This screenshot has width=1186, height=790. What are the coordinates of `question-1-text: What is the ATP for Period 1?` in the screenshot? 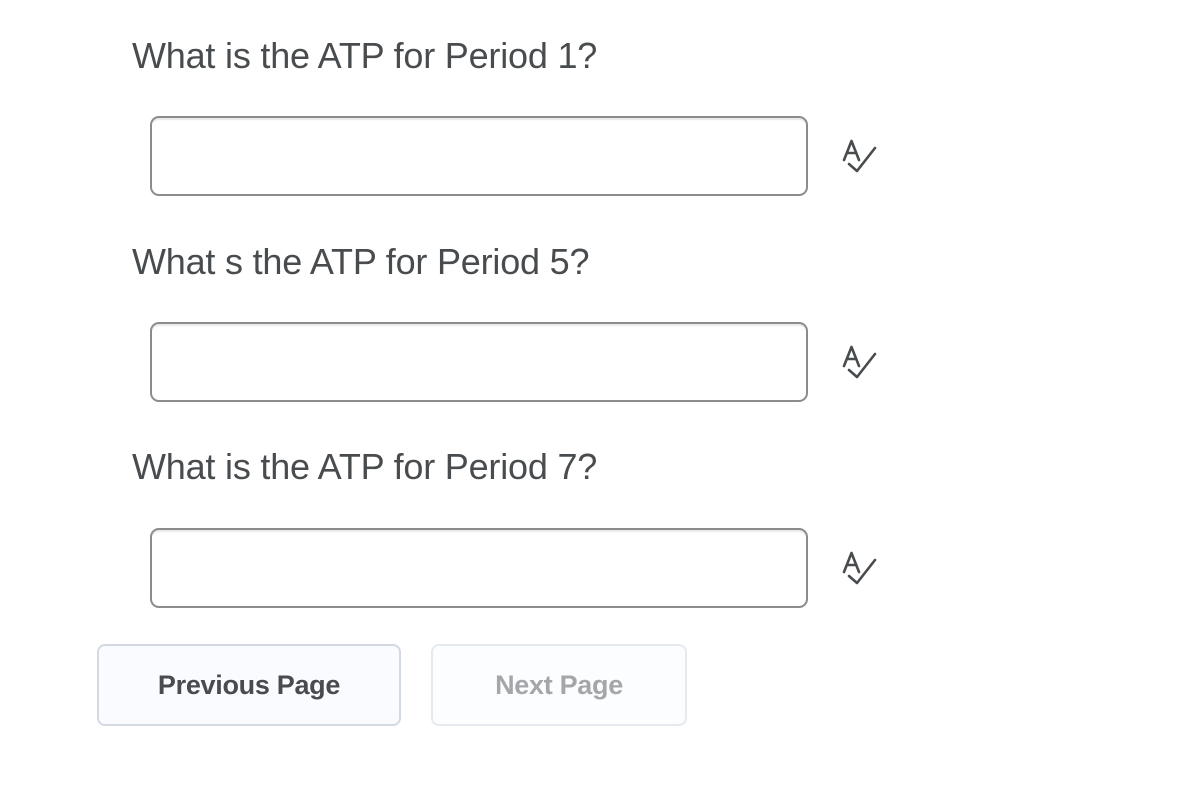 It's located at (365, 55).